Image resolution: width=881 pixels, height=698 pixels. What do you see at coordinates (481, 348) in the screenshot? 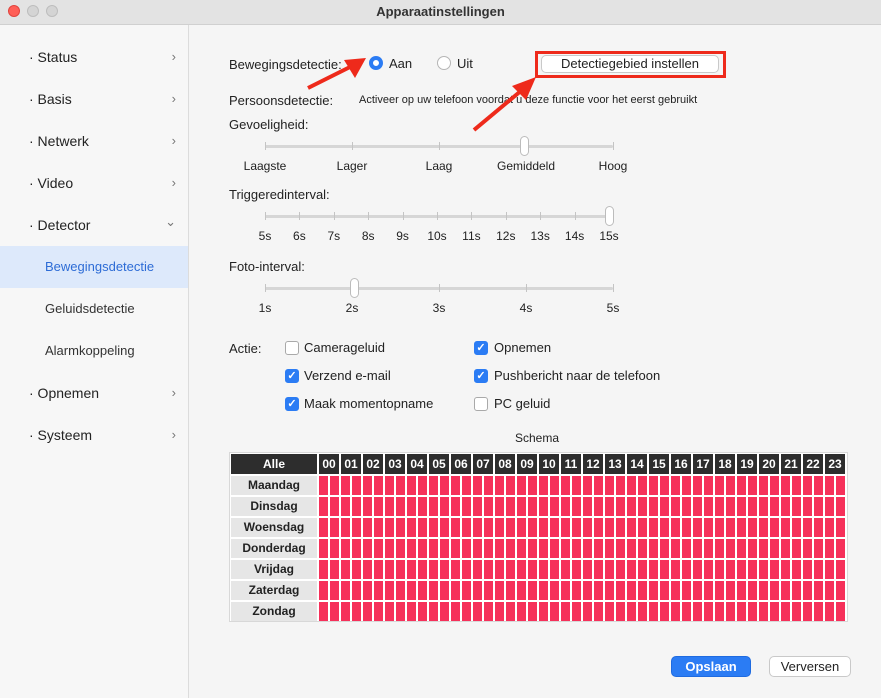
I see `record-checkbox: ✓` at bounding box center [481, 348].